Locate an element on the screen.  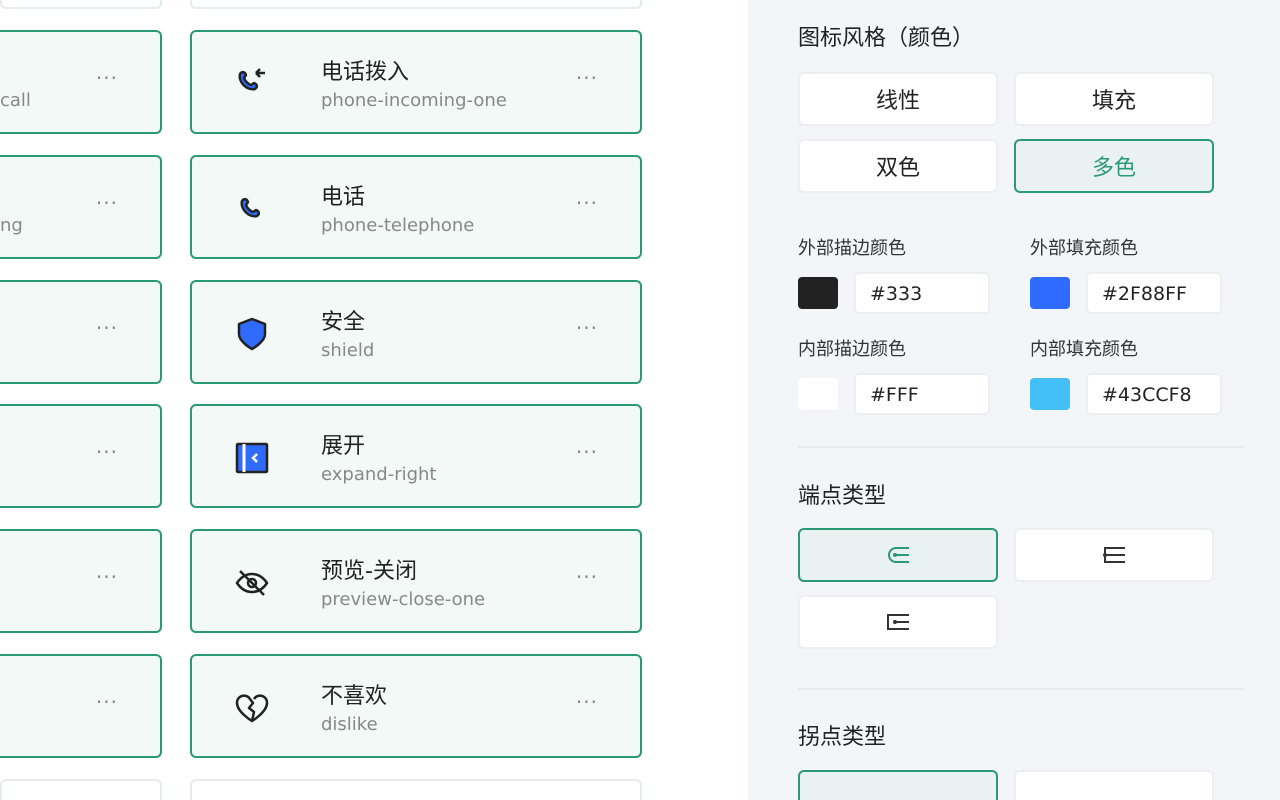
icon-card-name: expand-right is located at coordinates (379, 474).